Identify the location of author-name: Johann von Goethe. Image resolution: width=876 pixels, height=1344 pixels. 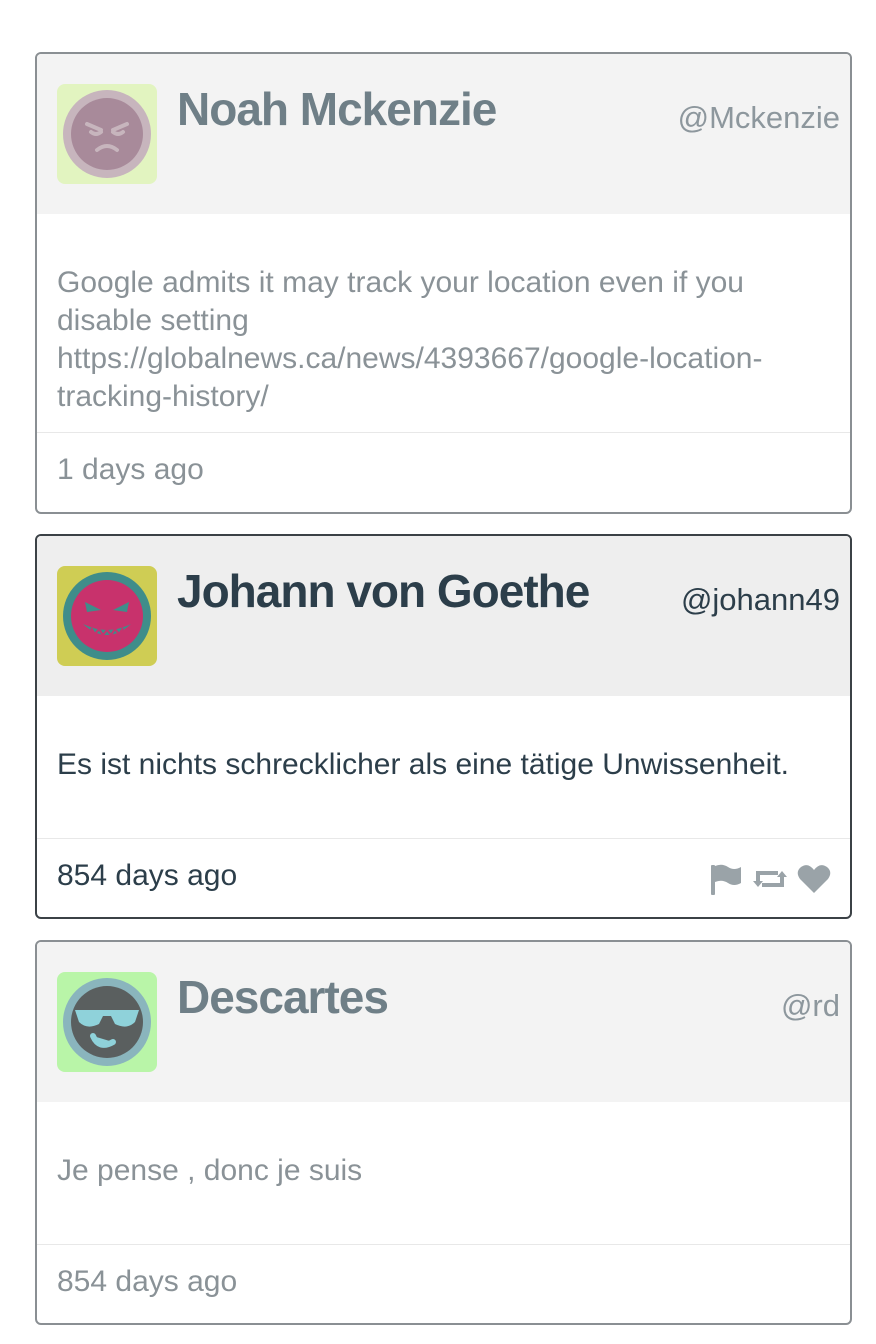
(383, 591).